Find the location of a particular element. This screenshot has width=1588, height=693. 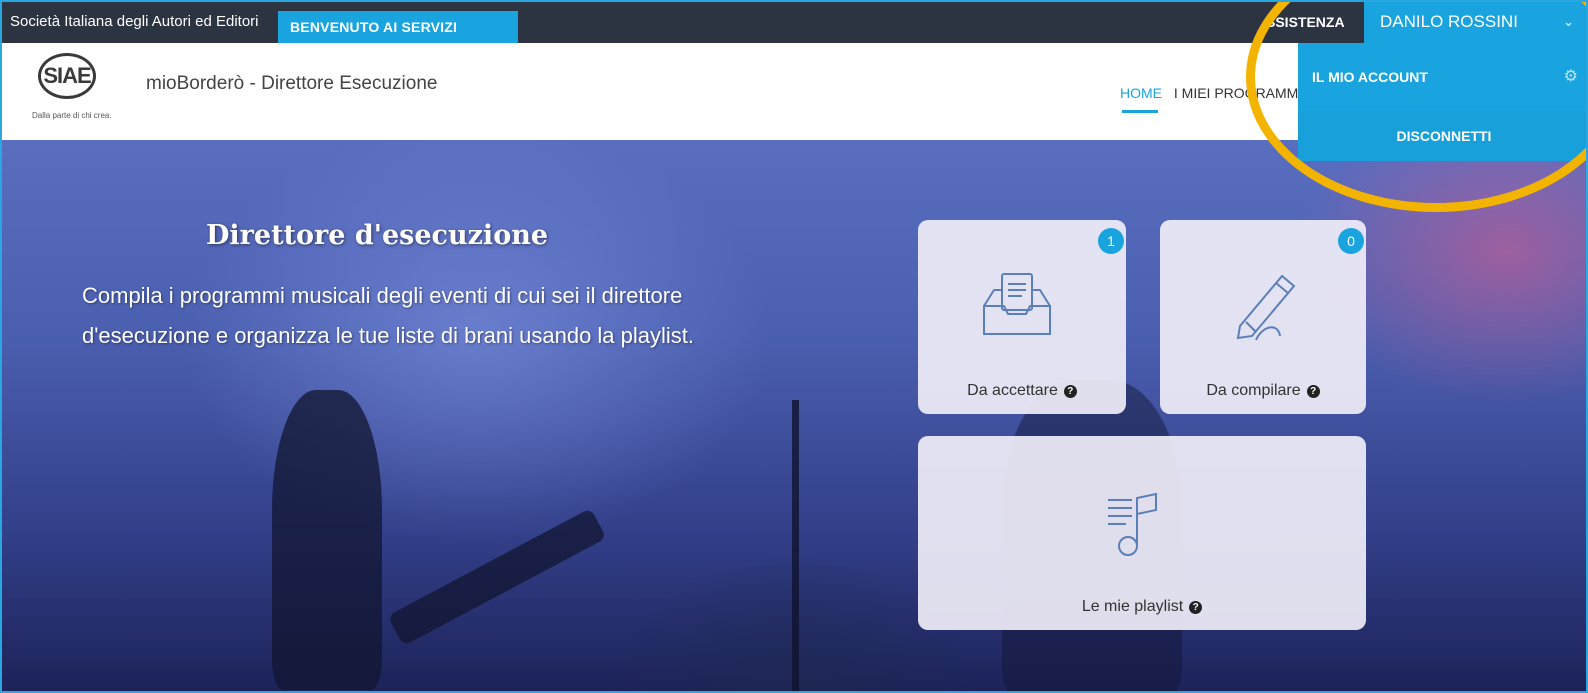

user-menu-button: DANILO ROSSINI ⌄ is located at coordinates (1475, 22).